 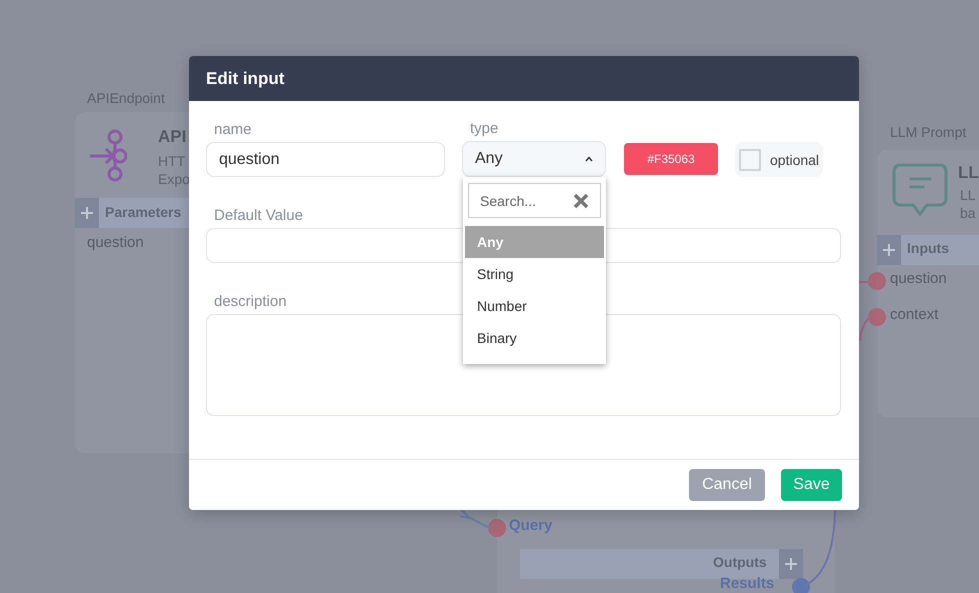 I want to click on dialog-title: Edit input, so click(x=245, y=78).